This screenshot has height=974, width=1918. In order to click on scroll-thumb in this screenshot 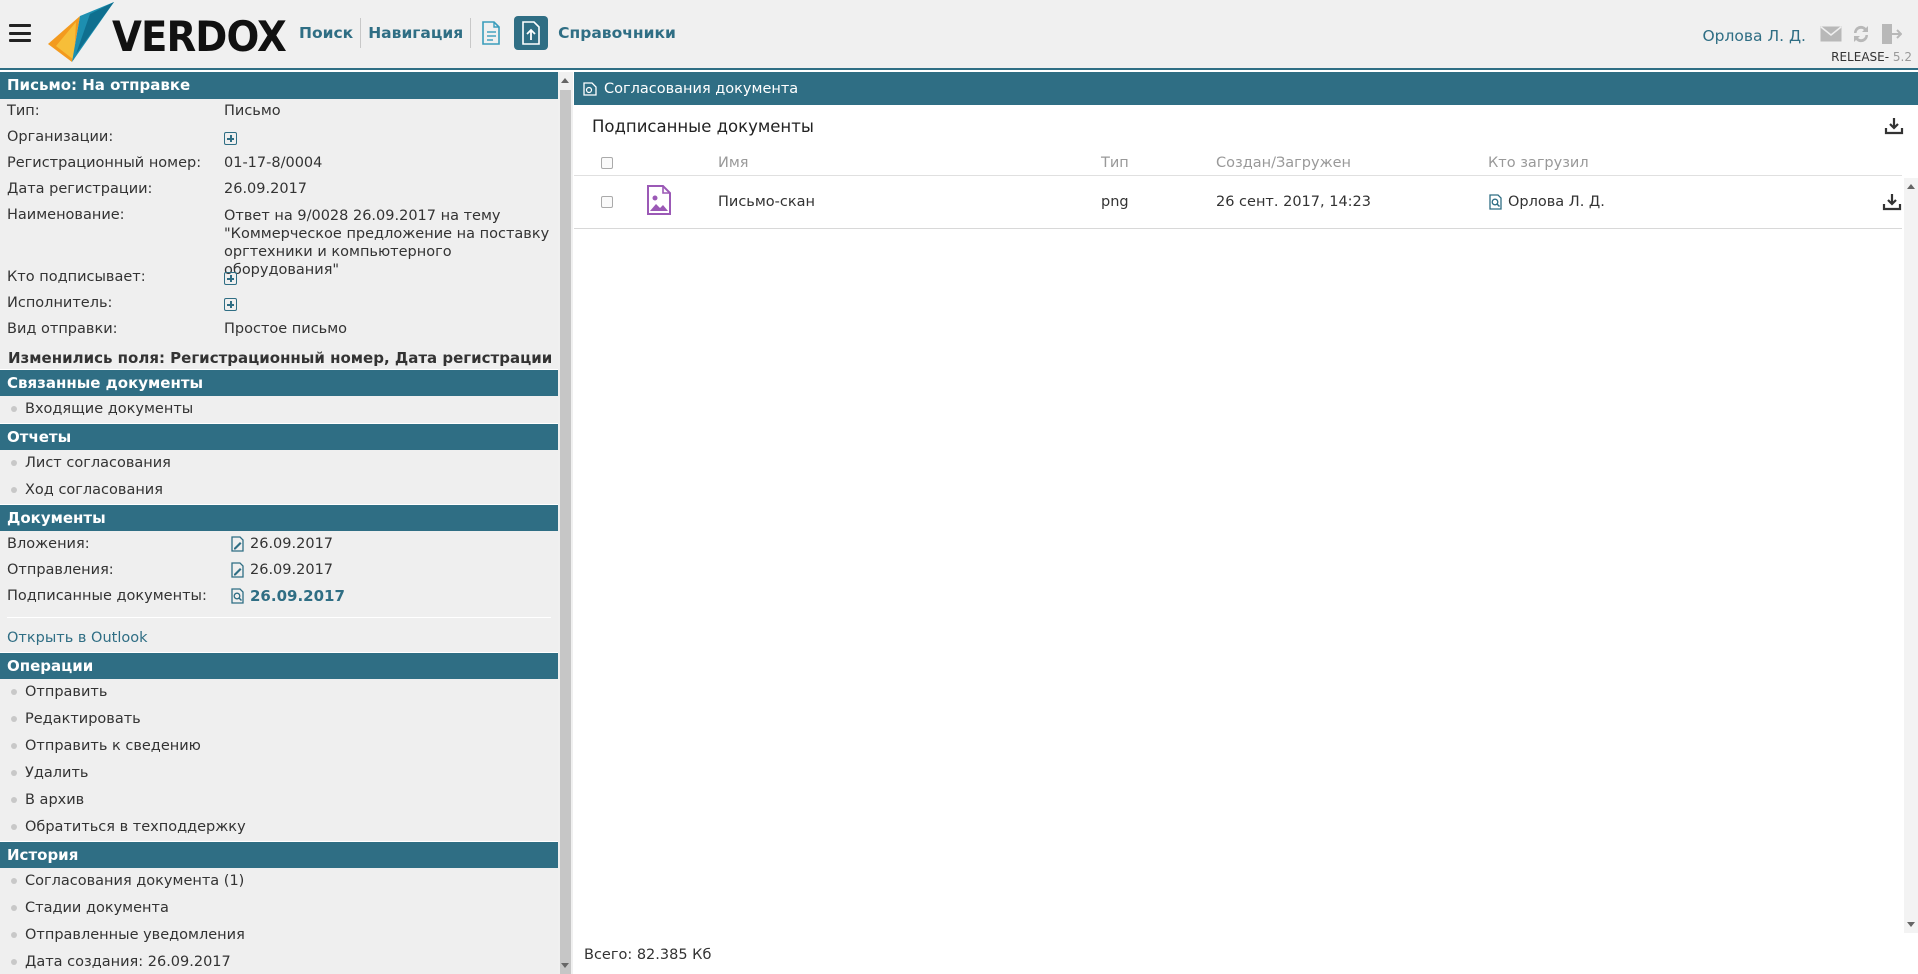, I will do `click(565, 532)`.